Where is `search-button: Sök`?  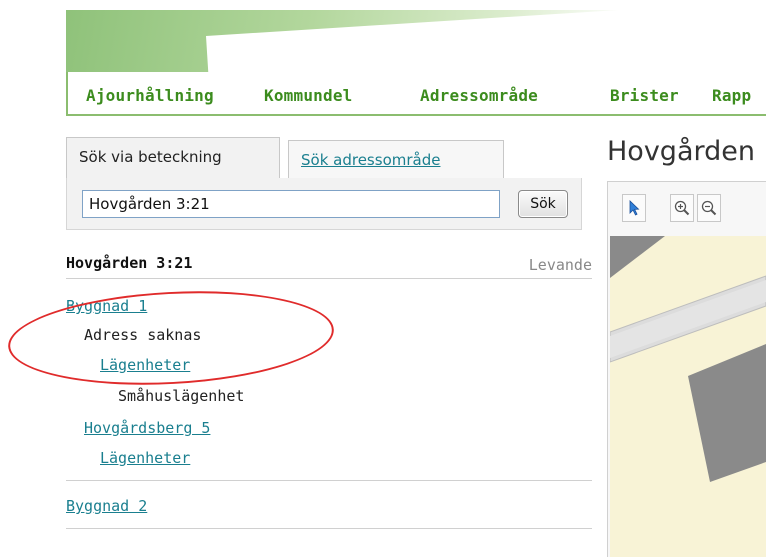
search-button: Sök is located at coordinates (543, 204).